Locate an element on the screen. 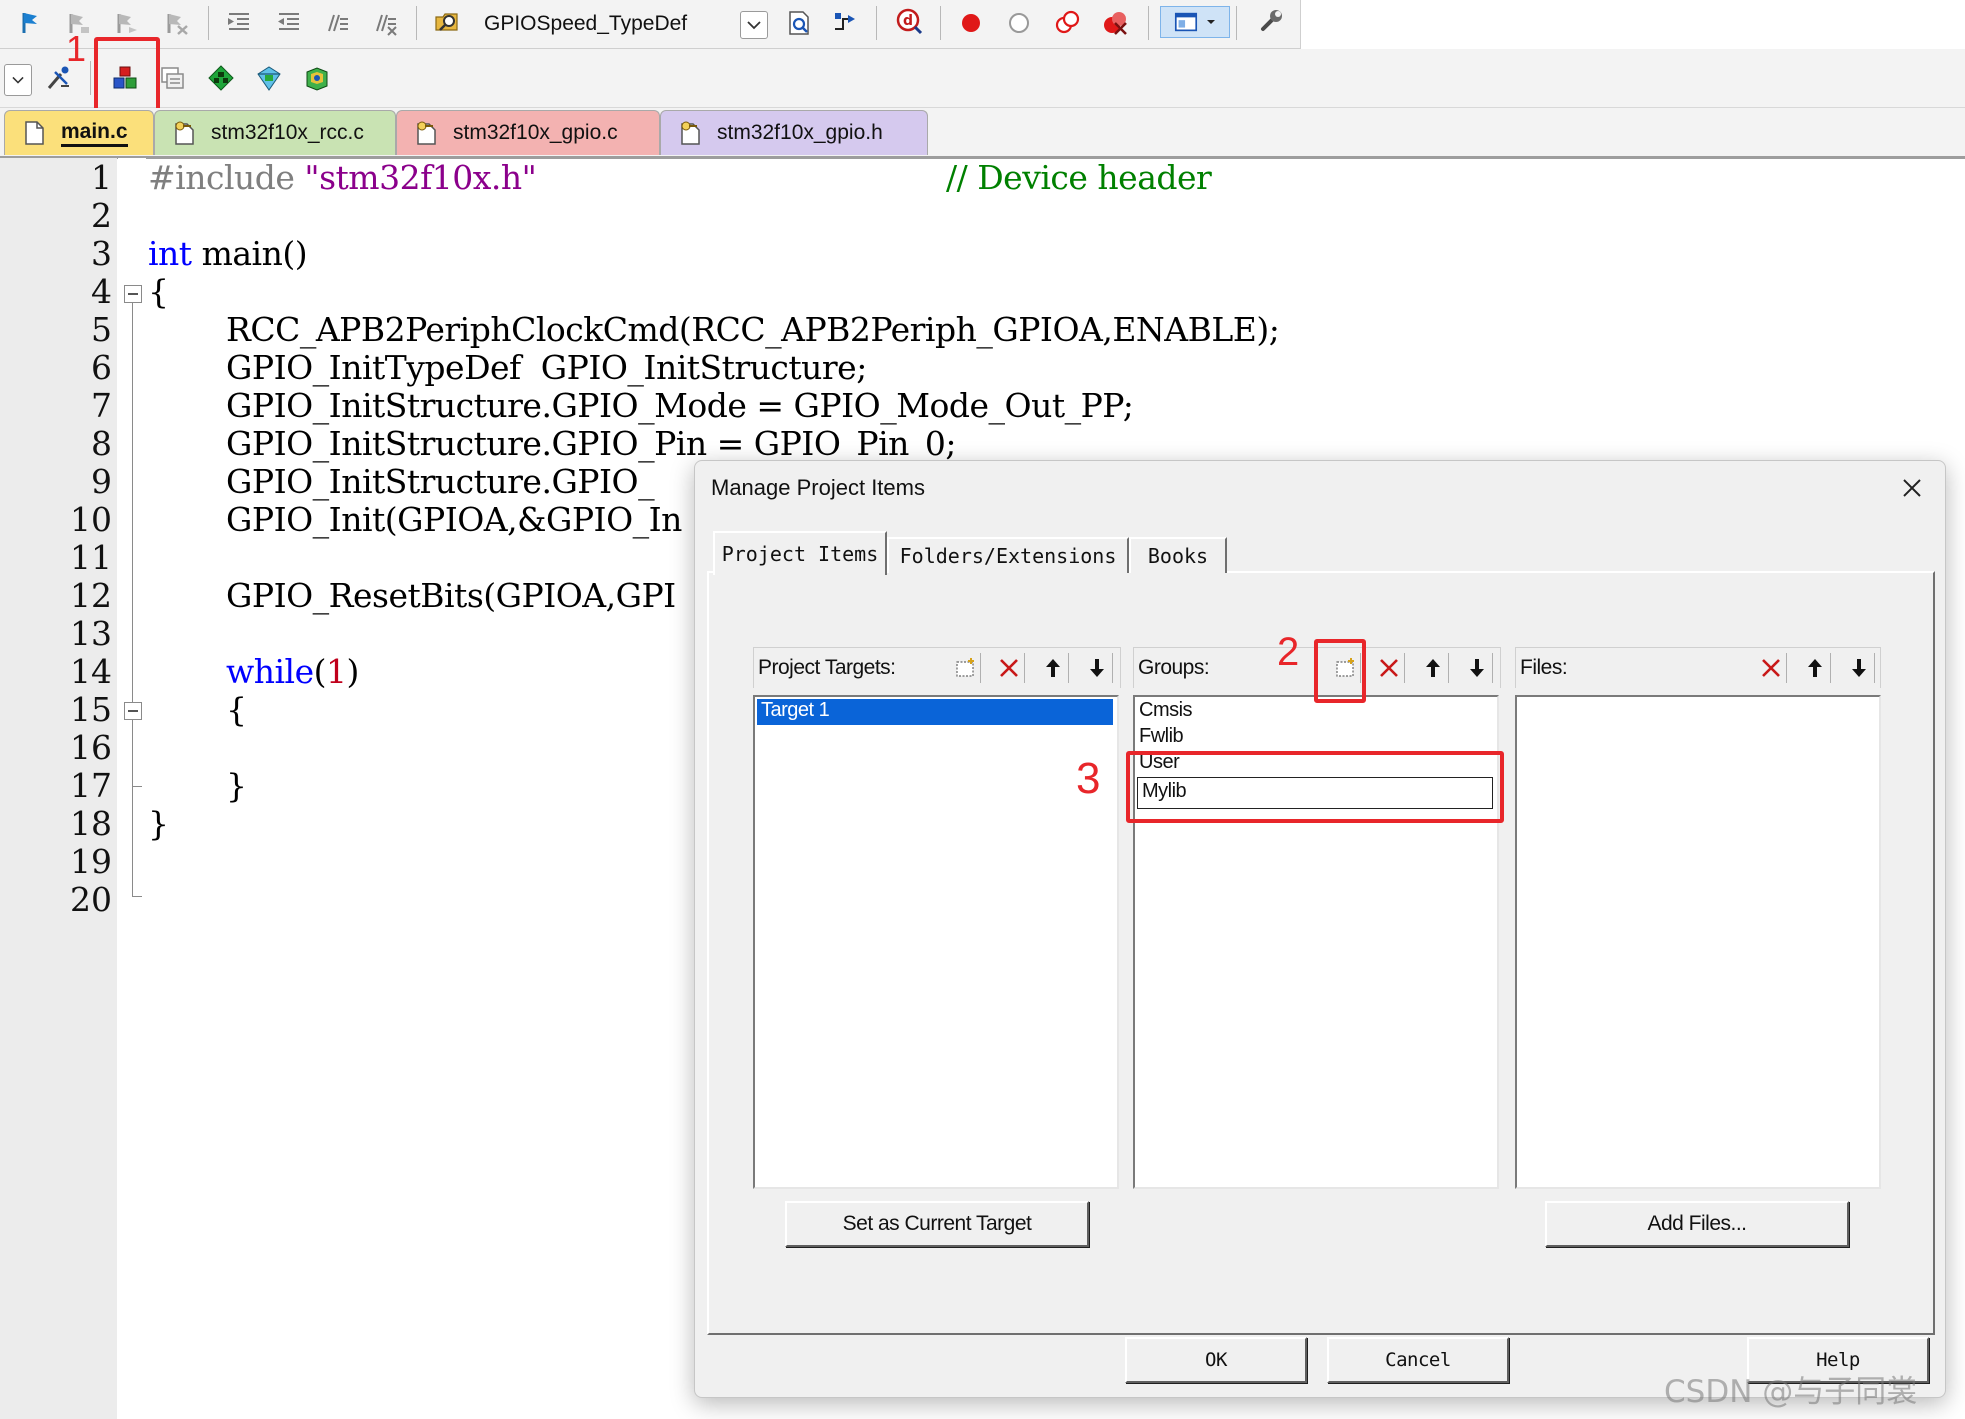 This screenshot has width=1965, height=1419. manage-rte-icon is located at coordinates (221, 78).